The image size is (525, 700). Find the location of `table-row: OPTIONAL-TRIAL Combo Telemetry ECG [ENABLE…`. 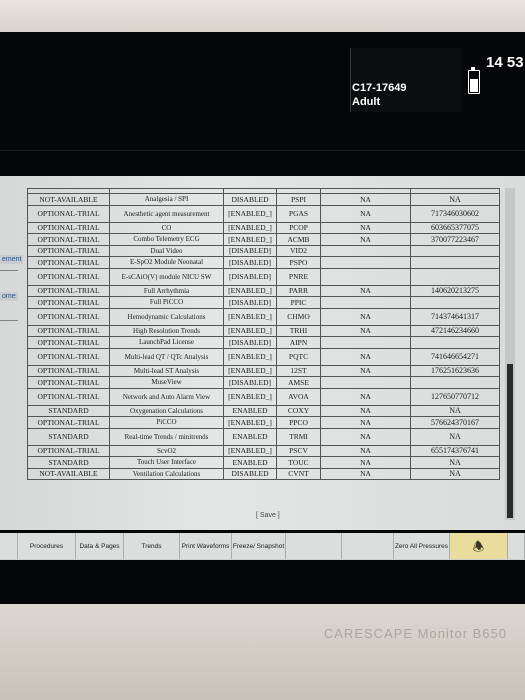

table-row: OPTIONAL-TRIAL Combo Telemetry ECG [ENABLE… is located at coordinates (263, 239).